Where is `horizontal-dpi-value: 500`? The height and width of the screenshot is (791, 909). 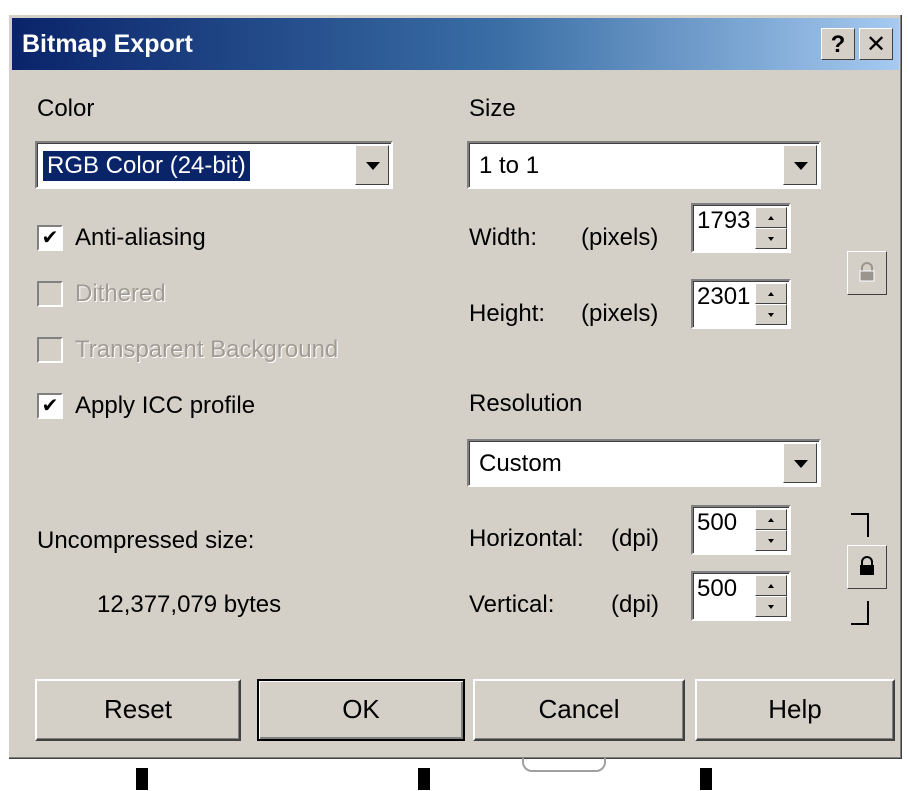
horizontal-dpi-value: 500 is located at coordinates (717, 522).